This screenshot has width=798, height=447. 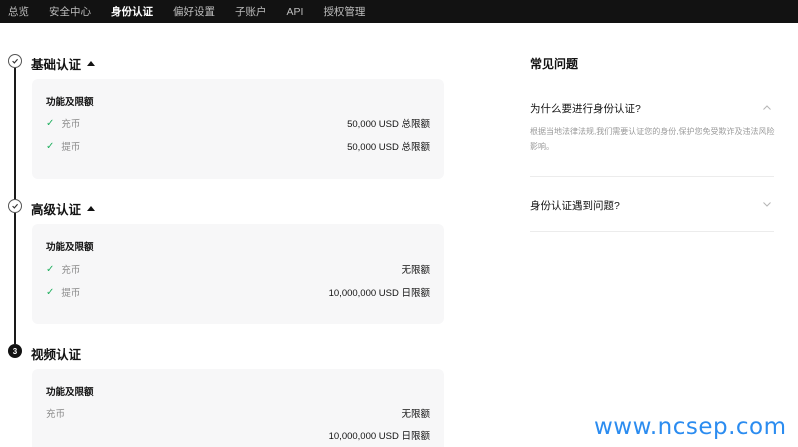 What do you see at coordinates (56, 65) in the screenshot?
I see `step-title-label: 基础认证` at bounding box center [56, 65].